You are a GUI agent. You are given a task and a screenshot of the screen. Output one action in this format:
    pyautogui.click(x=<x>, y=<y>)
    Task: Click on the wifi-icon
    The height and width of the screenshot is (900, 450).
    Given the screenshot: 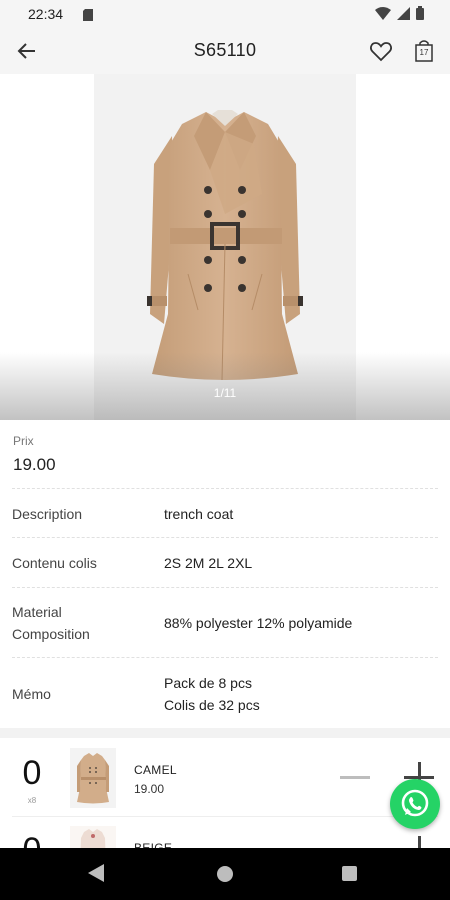 What is the action you would take?
    pyautogui.click(x=383, y=15)
    